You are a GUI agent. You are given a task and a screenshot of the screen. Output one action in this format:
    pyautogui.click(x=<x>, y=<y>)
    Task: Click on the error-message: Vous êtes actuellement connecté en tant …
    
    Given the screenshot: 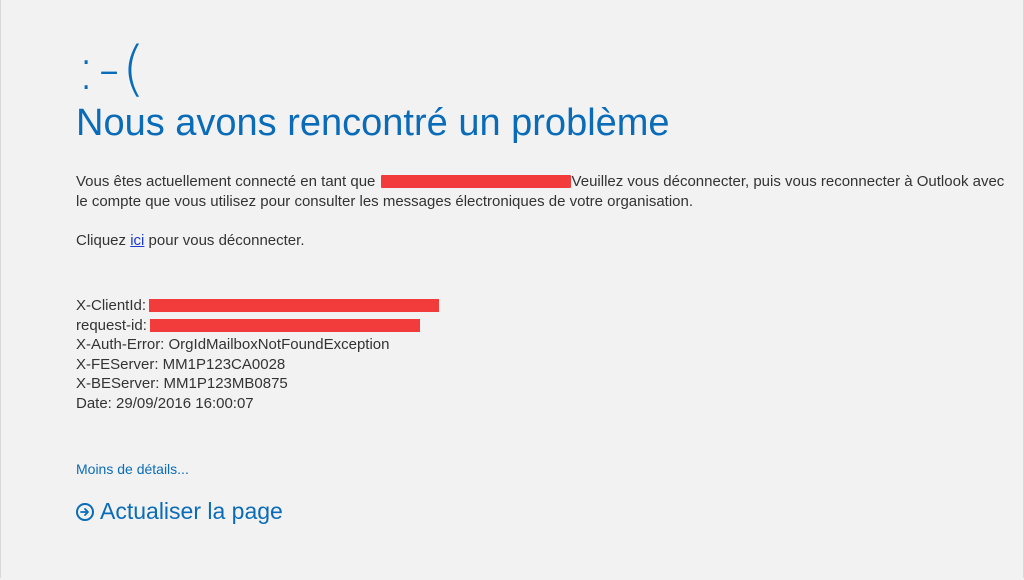 What is the action you would take?
    pyautogui.click(x=546, y=191)
    